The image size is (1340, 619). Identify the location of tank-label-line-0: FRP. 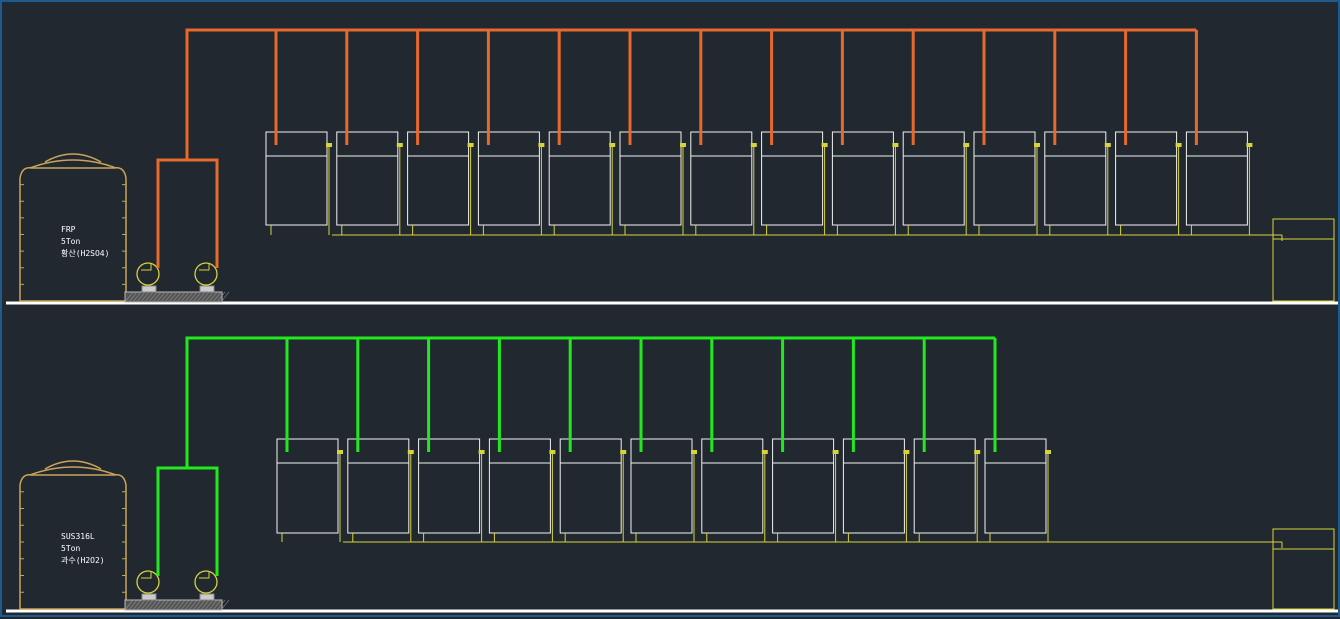
(68, 229).